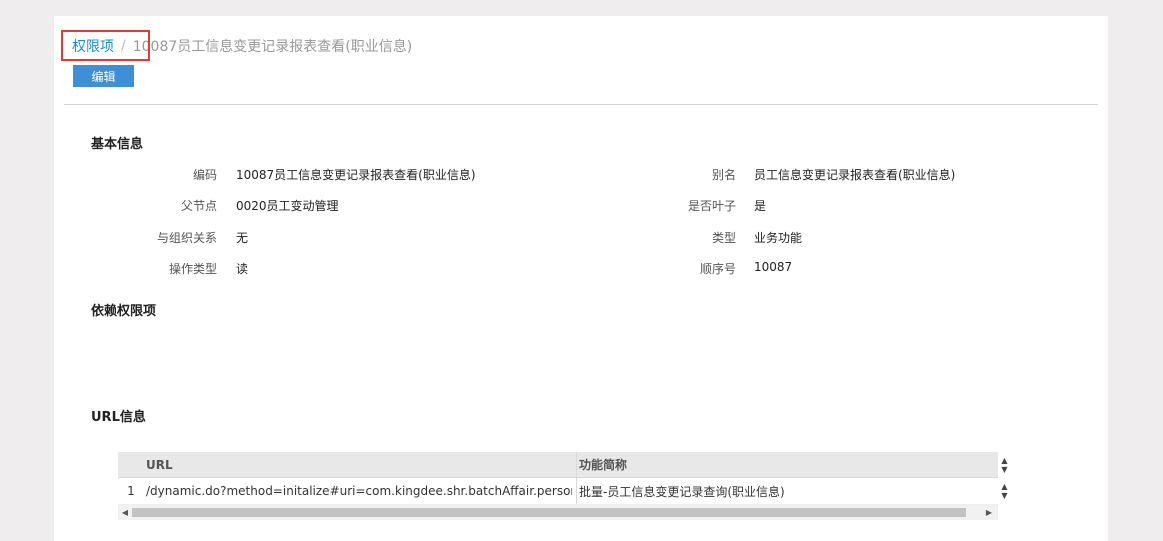 This screenshot has width=1163, height=541. I want to click on section-title-url-info: URL信息, so click(118, 417).